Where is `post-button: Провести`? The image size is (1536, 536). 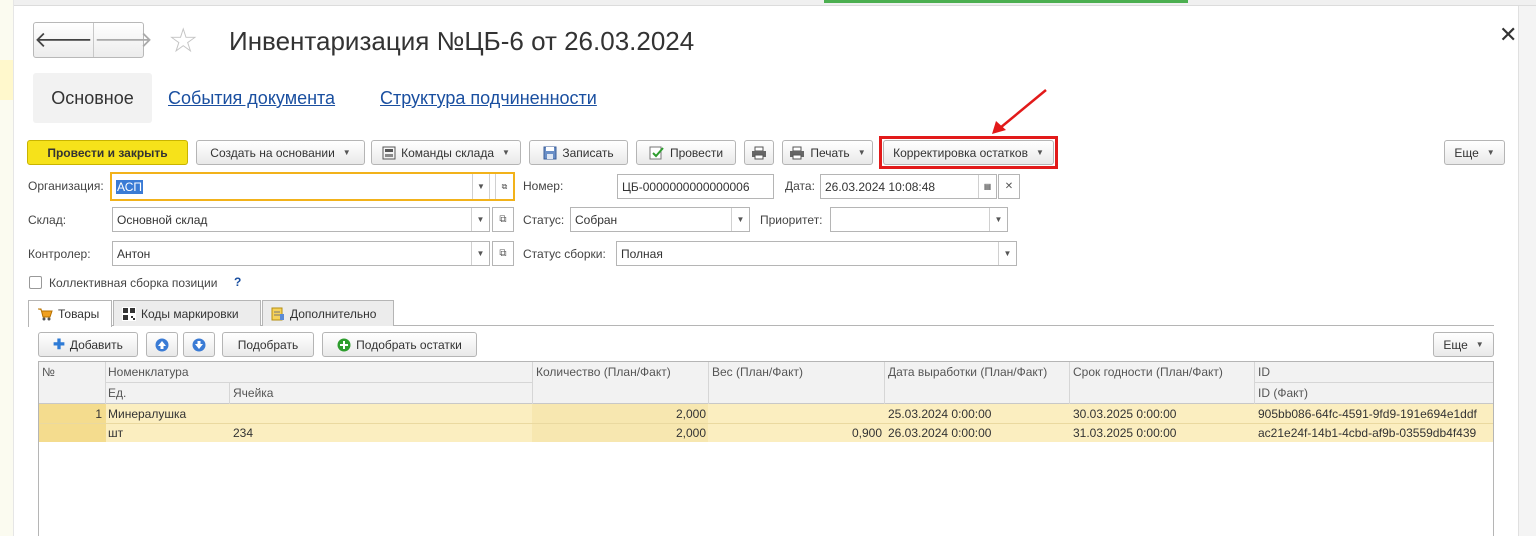 post-button: Провести is located at coordinates (686, 152).